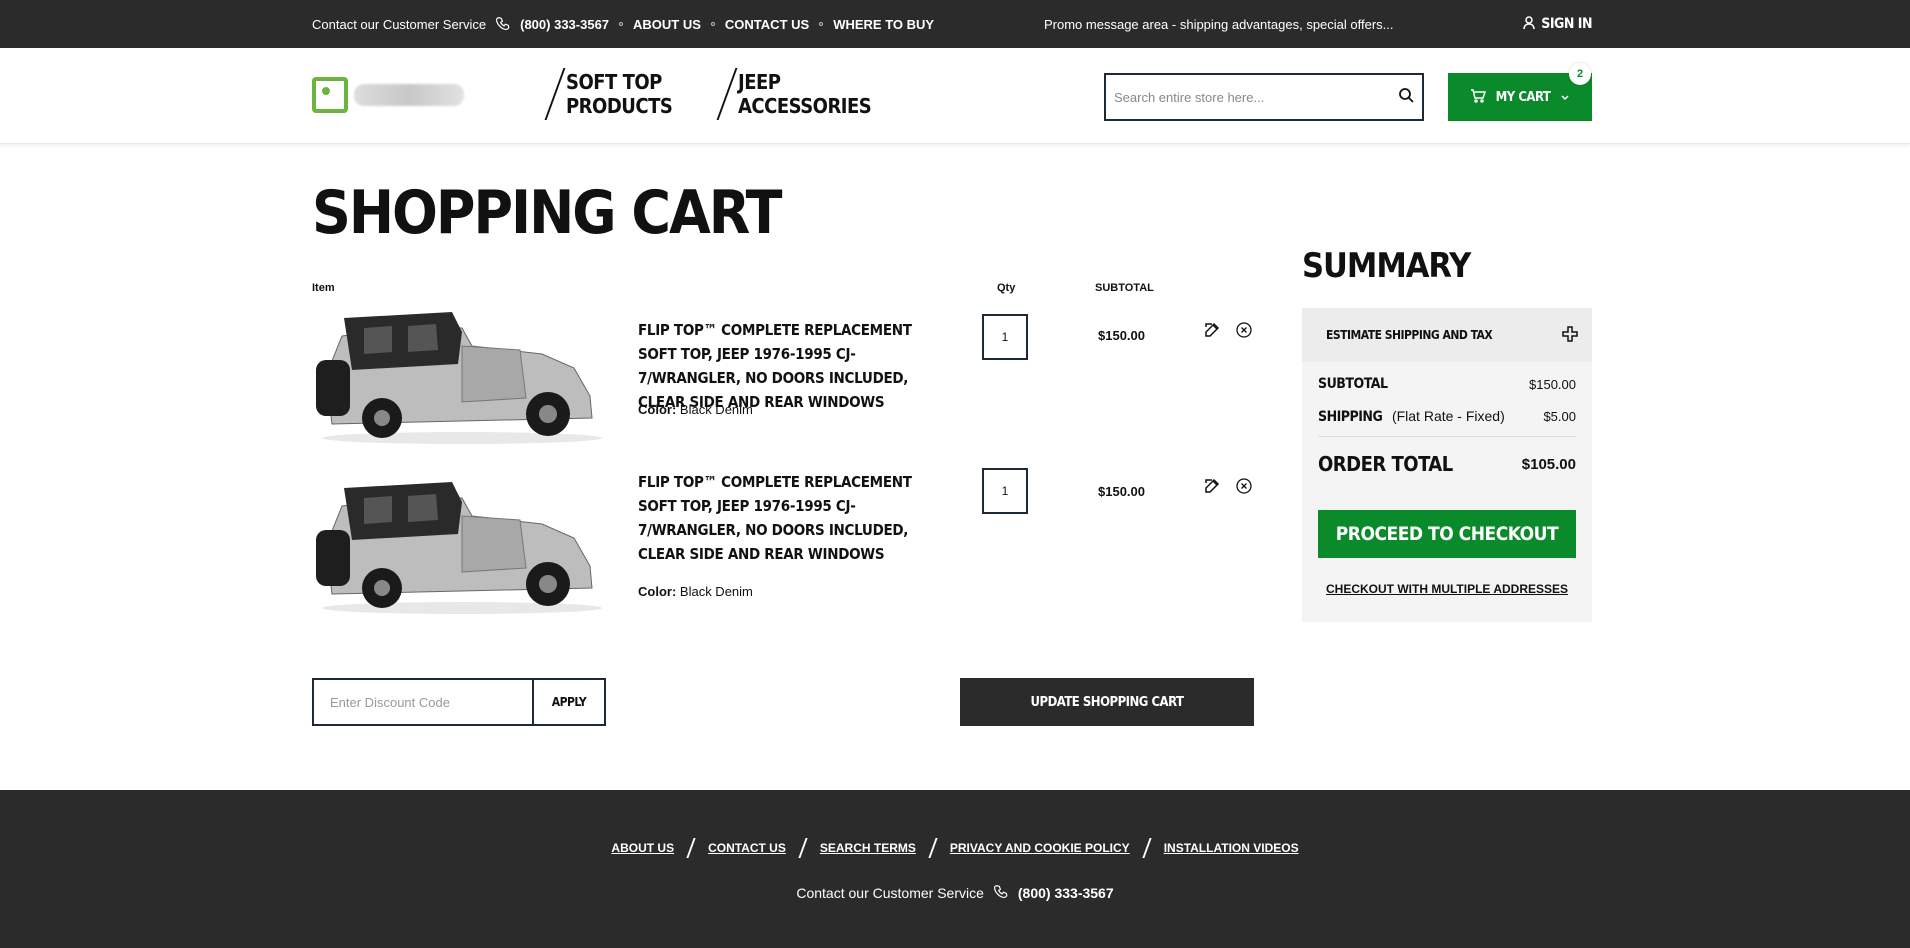  I want to click on shipping-method: (Flat Rate - Fixed), so click(1448, 416).